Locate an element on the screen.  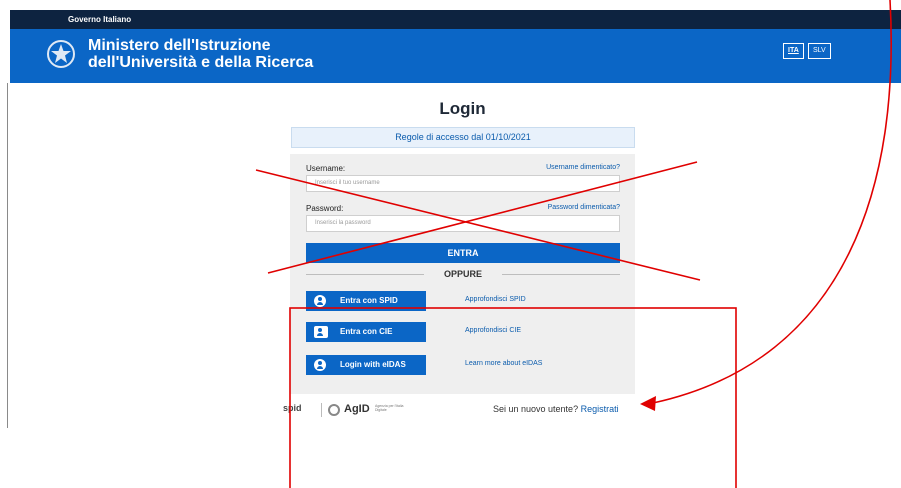
oppure-label: OPPURE is located at coordinates (462, 274).